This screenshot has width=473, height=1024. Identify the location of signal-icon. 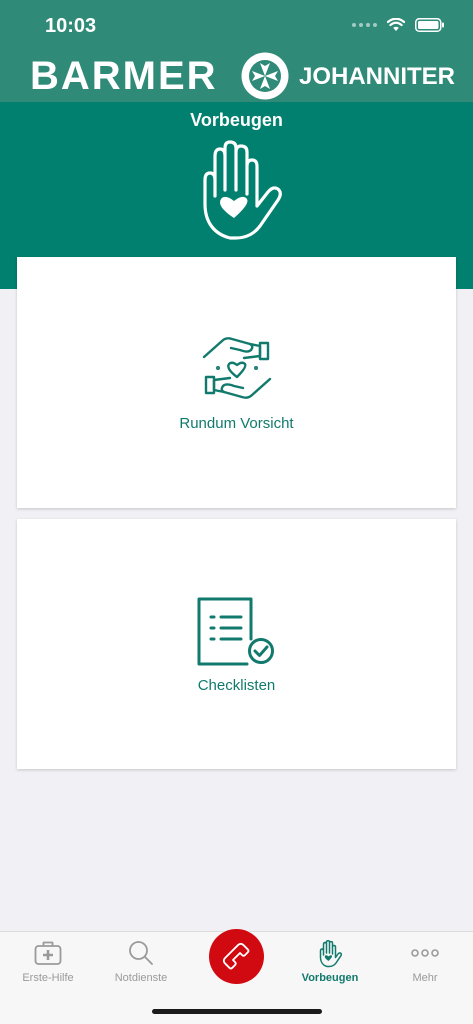
(364, 25).